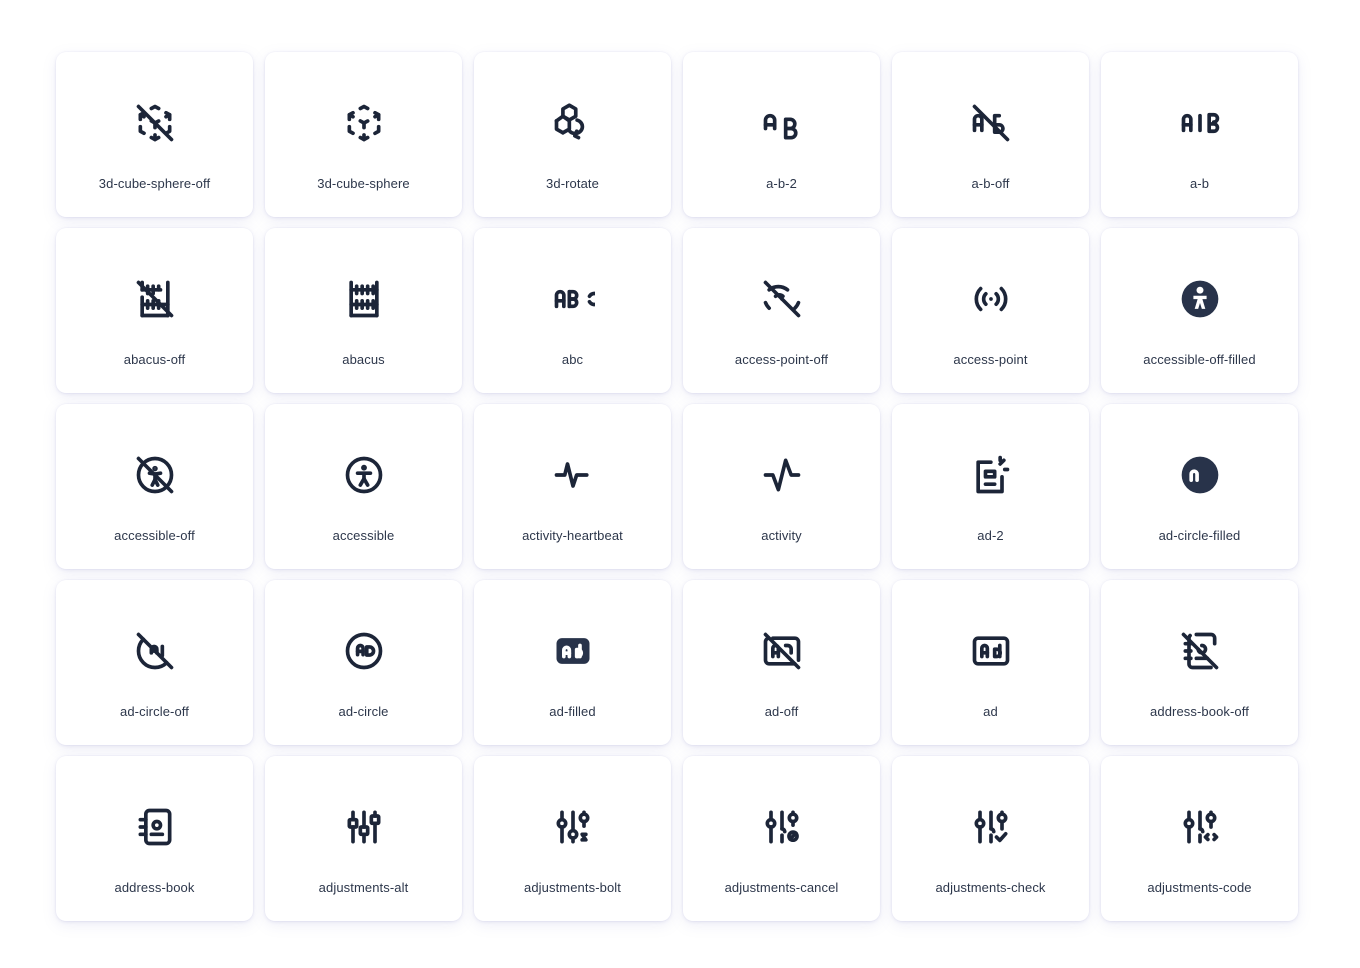 The image size is (1360, 968). I want to click on icon-card-ad: ad, so click(990, 662).